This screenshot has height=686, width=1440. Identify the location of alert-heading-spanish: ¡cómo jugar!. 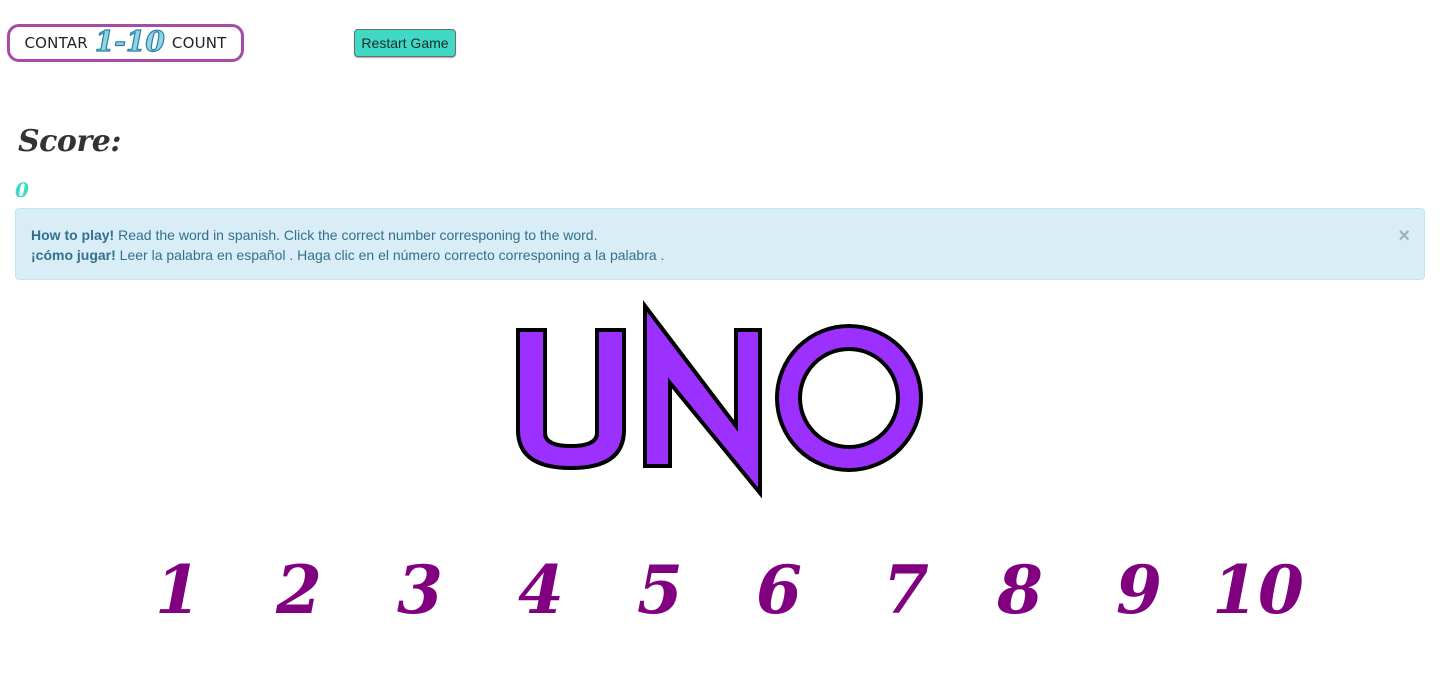
(73, 255).